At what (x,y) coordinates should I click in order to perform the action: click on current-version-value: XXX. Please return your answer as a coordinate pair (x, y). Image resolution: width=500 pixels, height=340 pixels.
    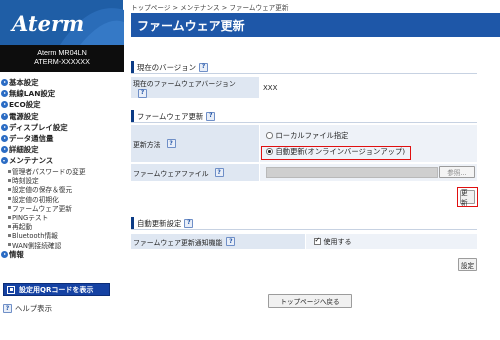
    Looking at the image, I should click on (270, 87).